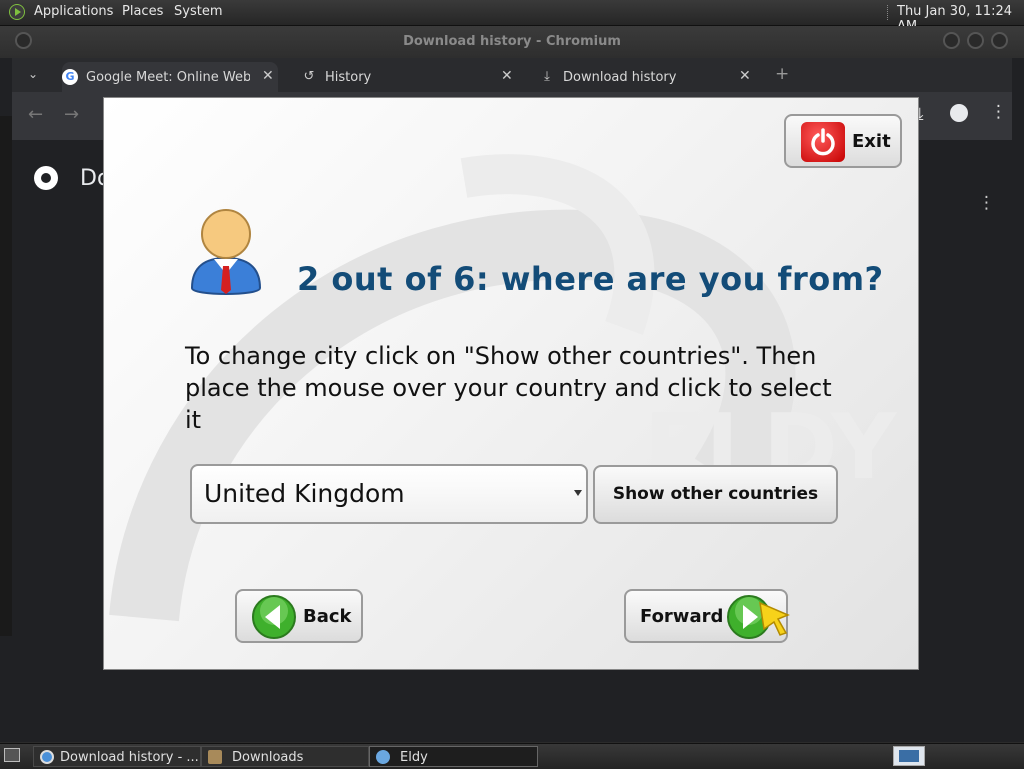  I want to click on pointer-highlight-icon, so click(774, 618).